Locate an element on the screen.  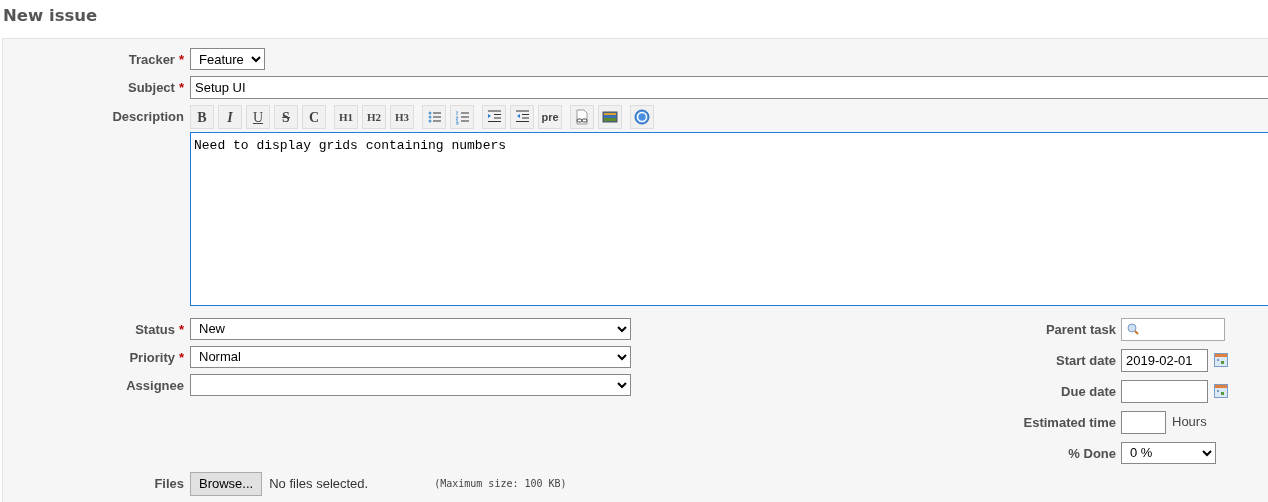
numbered-list-icon is located at coordinates (462, 117).